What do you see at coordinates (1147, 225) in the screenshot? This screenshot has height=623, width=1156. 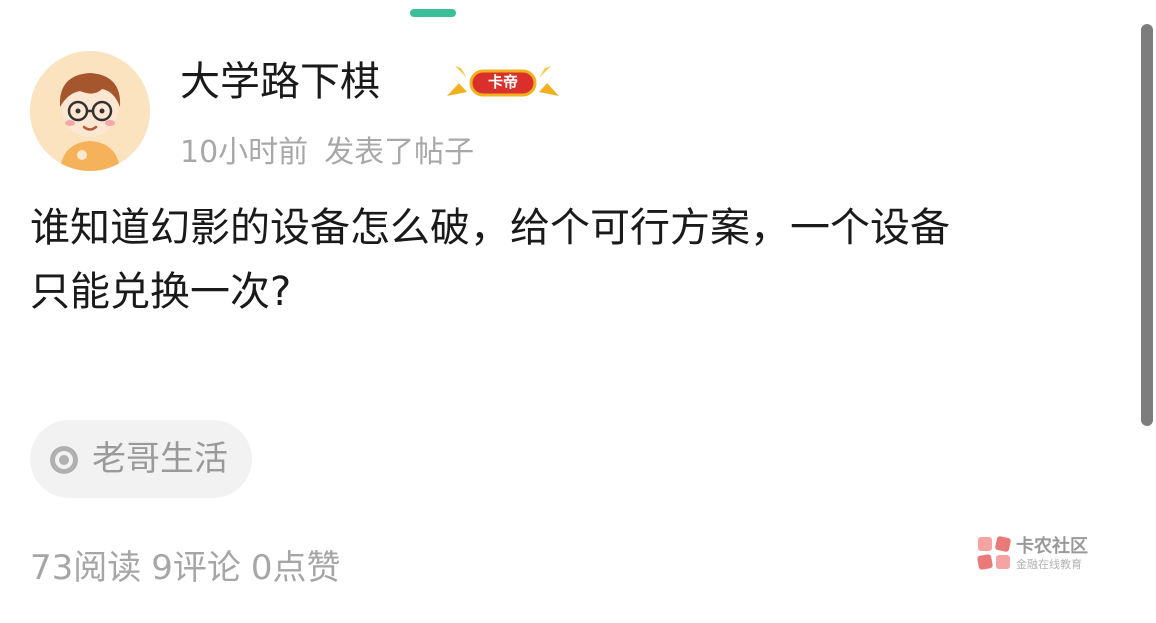 I see `scrollbar` at bounding box center [1147, 225].